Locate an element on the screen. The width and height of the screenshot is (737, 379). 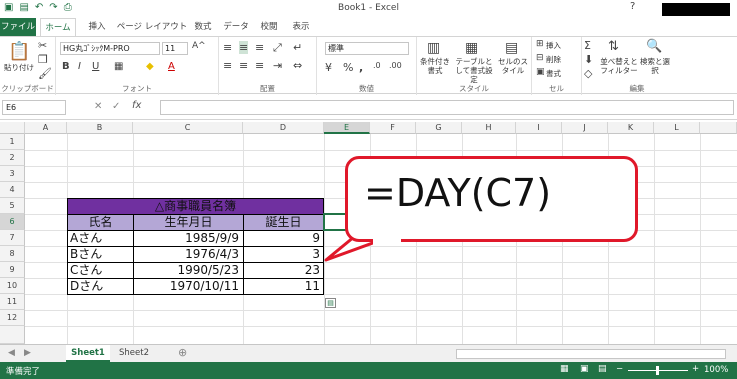
format-cells-button: 書式 is located at coordinates (561, 73).